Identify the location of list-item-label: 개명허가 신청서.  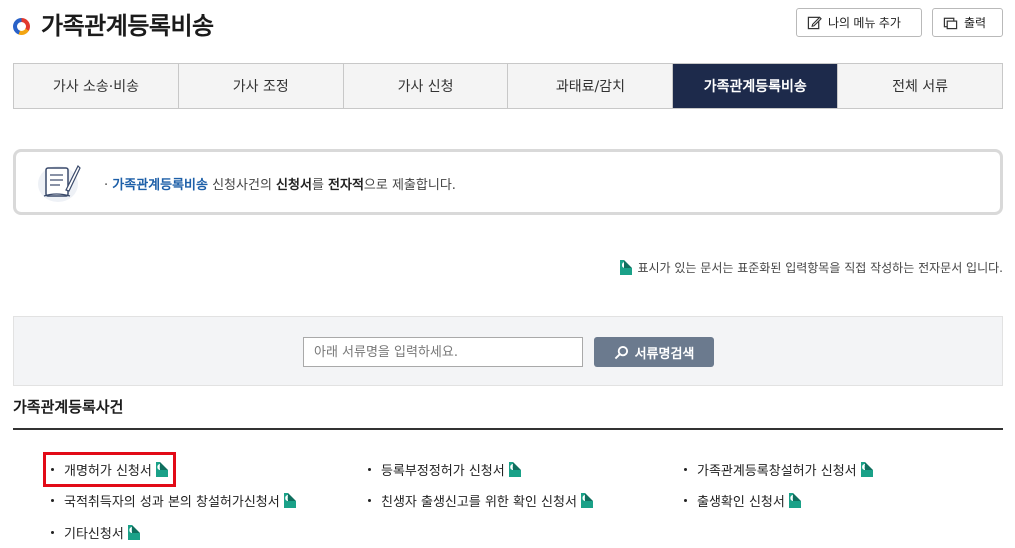
(108, 471).